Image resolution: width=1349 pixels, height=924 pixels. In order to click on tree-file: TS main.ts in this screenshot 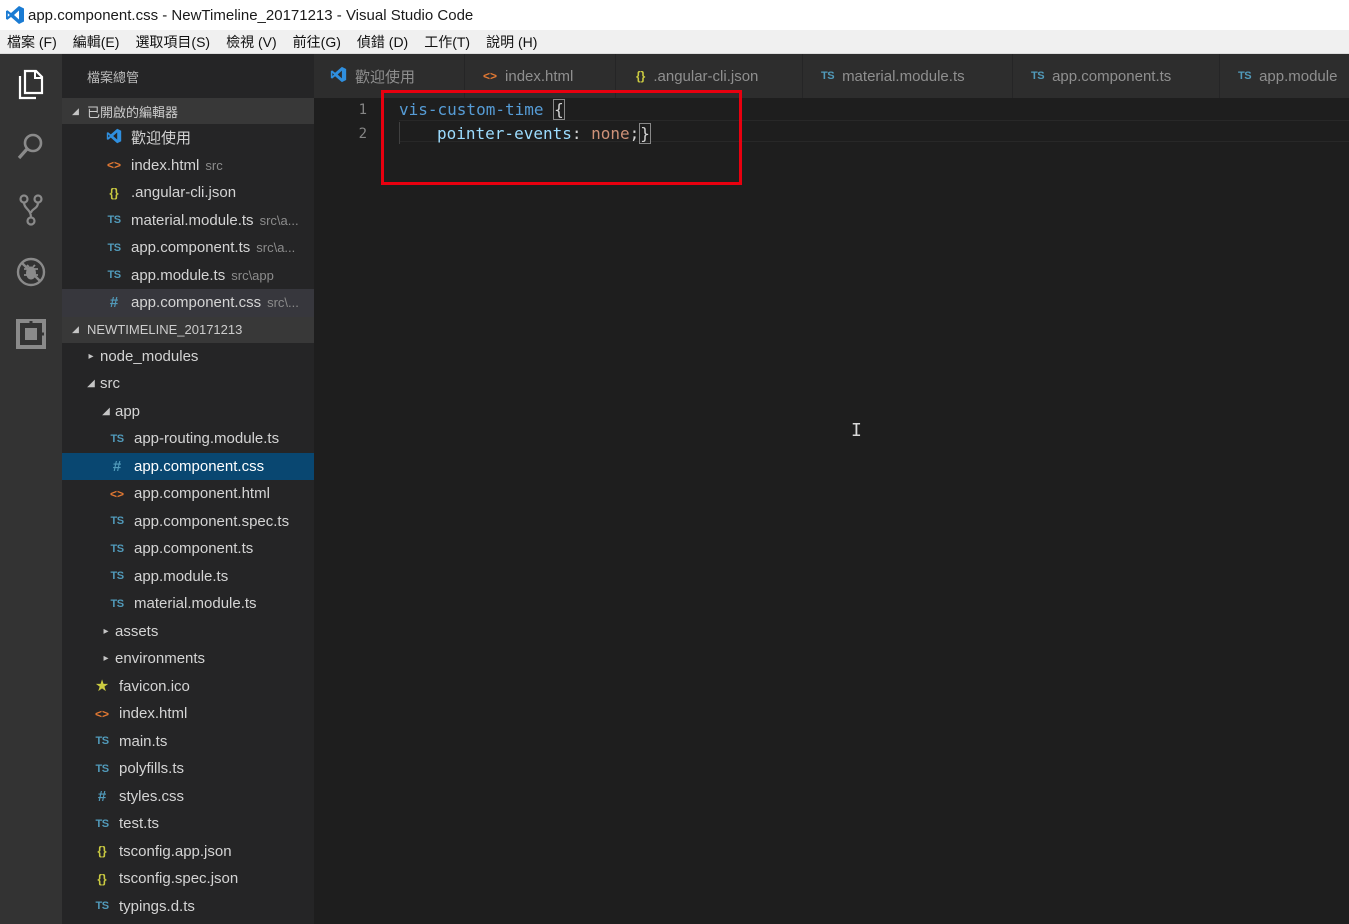, I will do `click(188, 742)`.